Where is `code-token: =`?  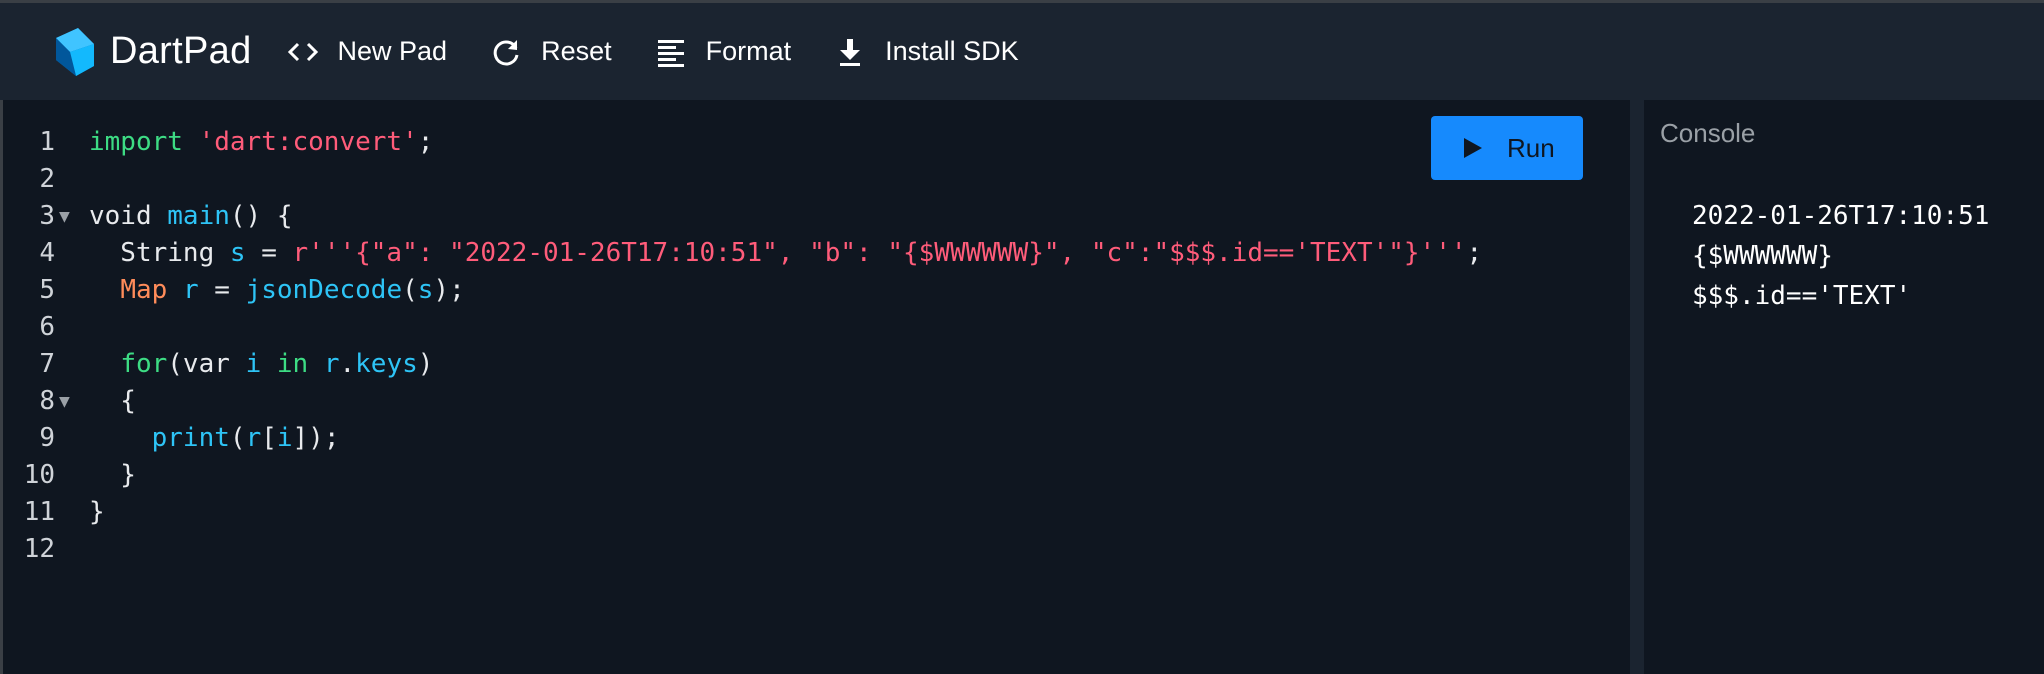 code-token: = is located at coordinates (222, 290).